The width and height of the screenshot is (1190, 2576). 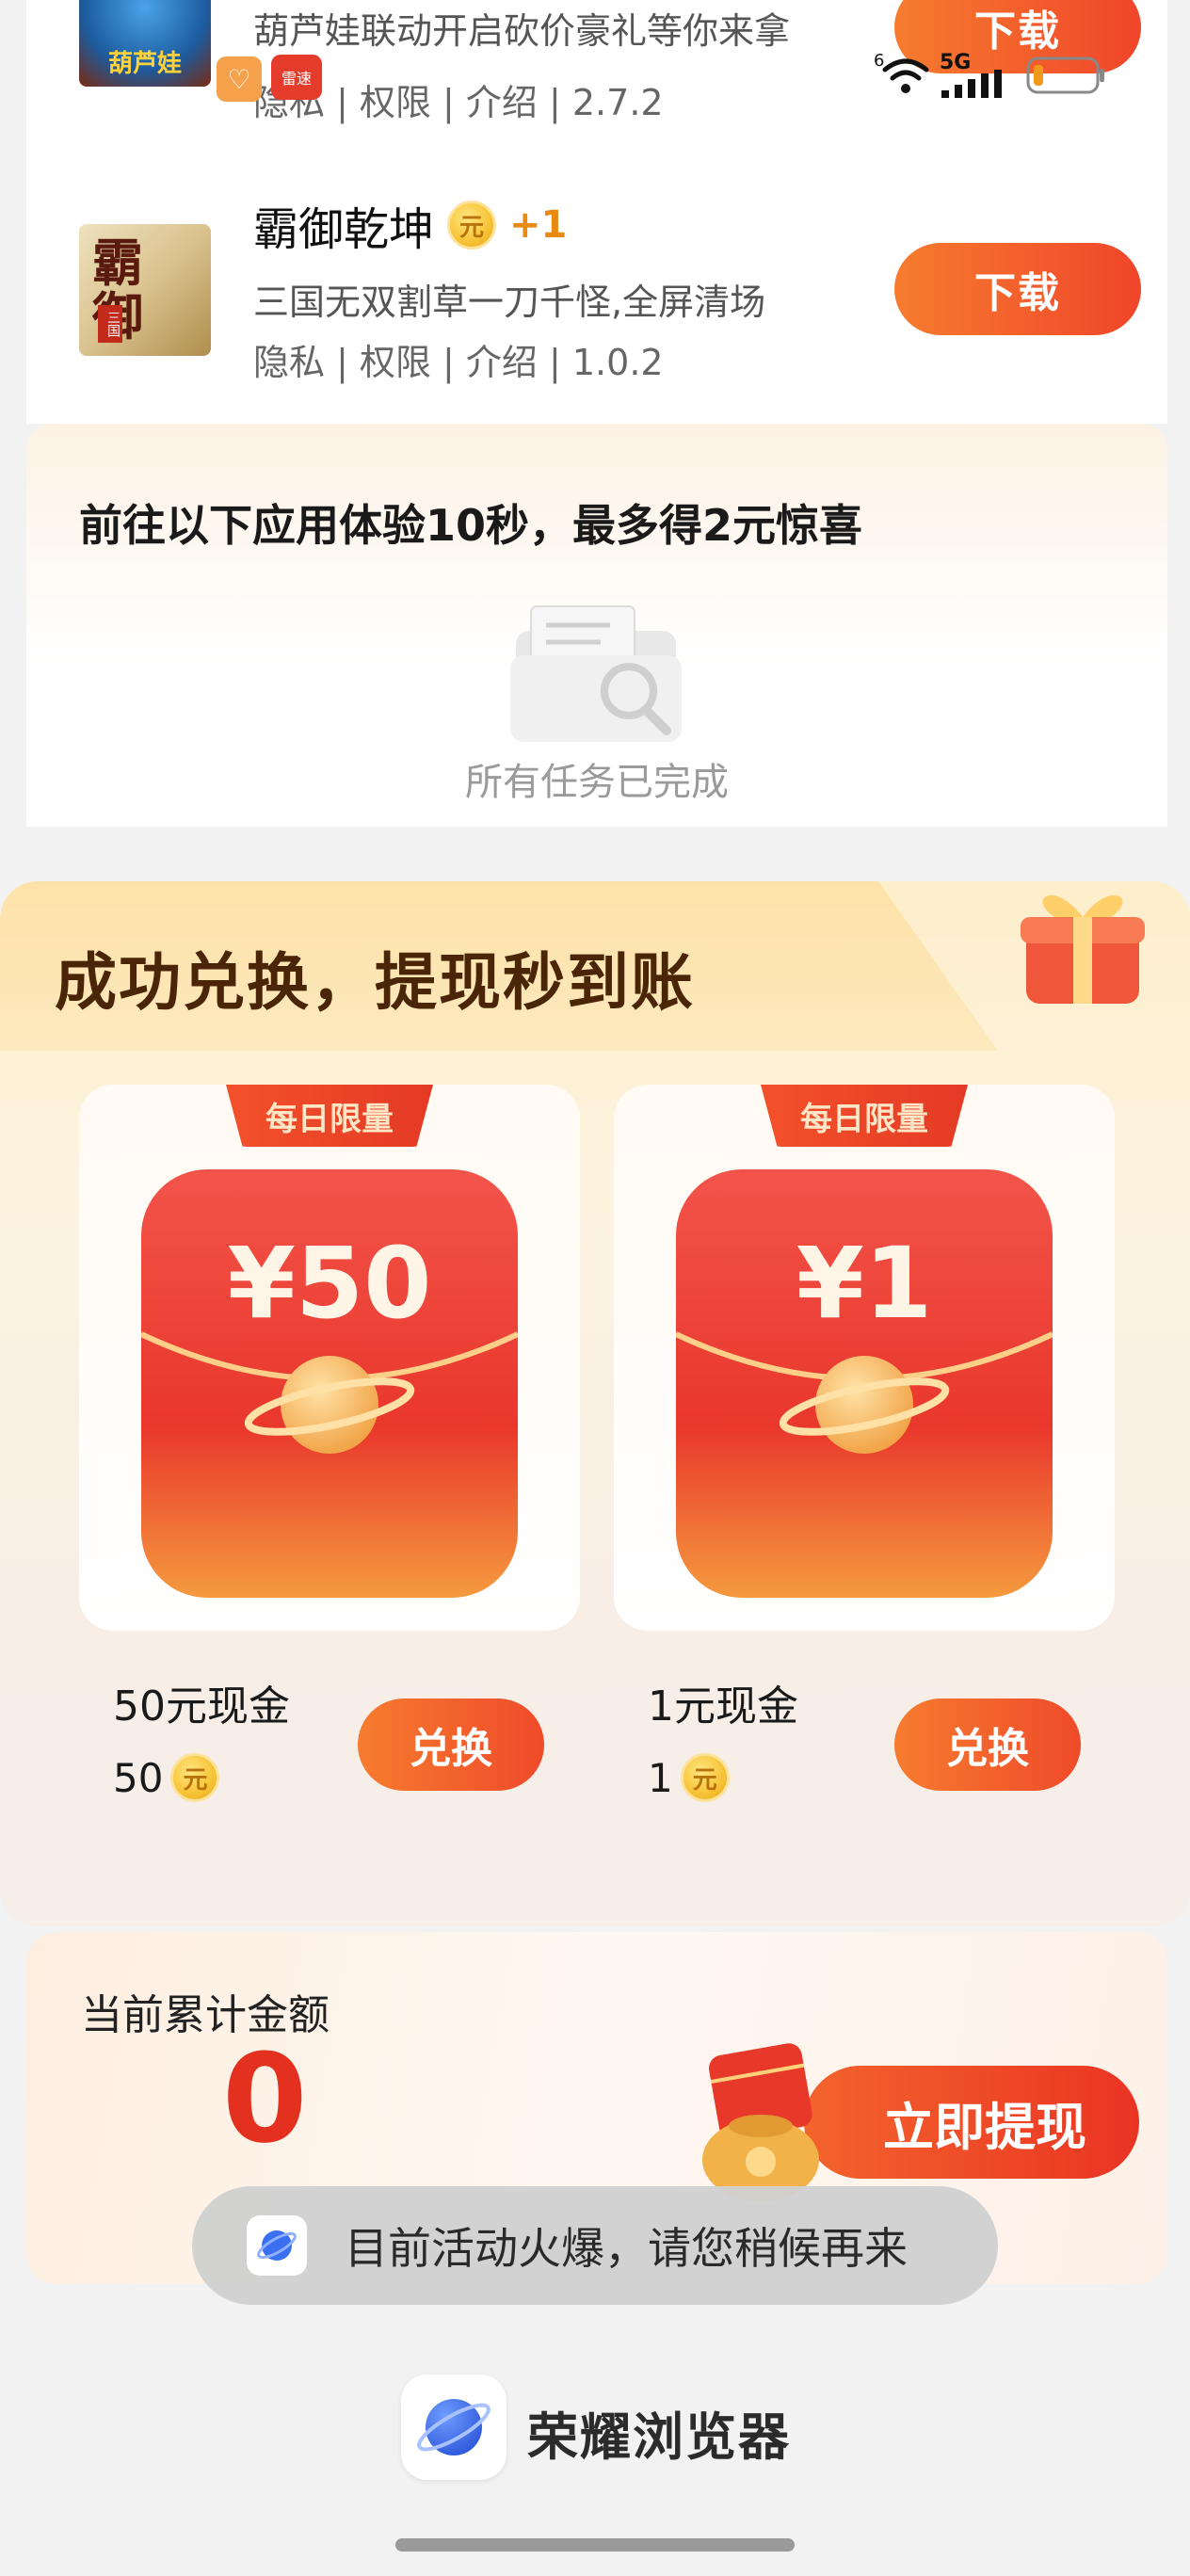 I want to click on prize-card-50: 每日限量 ¥50, so click(x=329, y=1358).